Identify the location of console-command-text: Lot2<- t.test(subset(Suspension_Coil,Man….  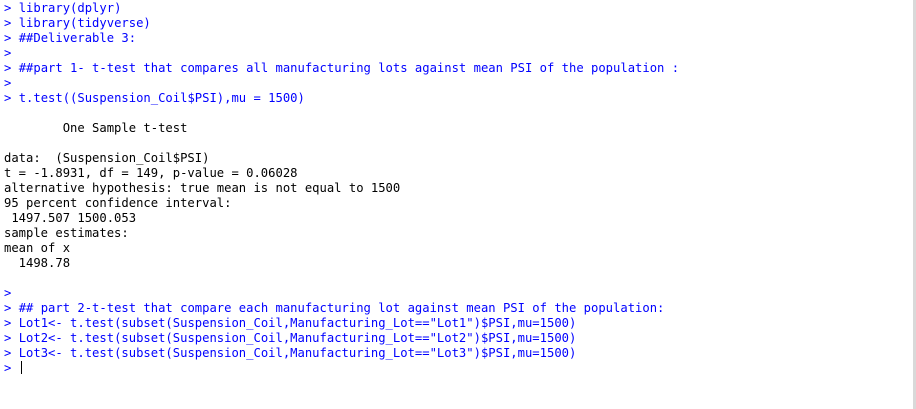
(297, 338).